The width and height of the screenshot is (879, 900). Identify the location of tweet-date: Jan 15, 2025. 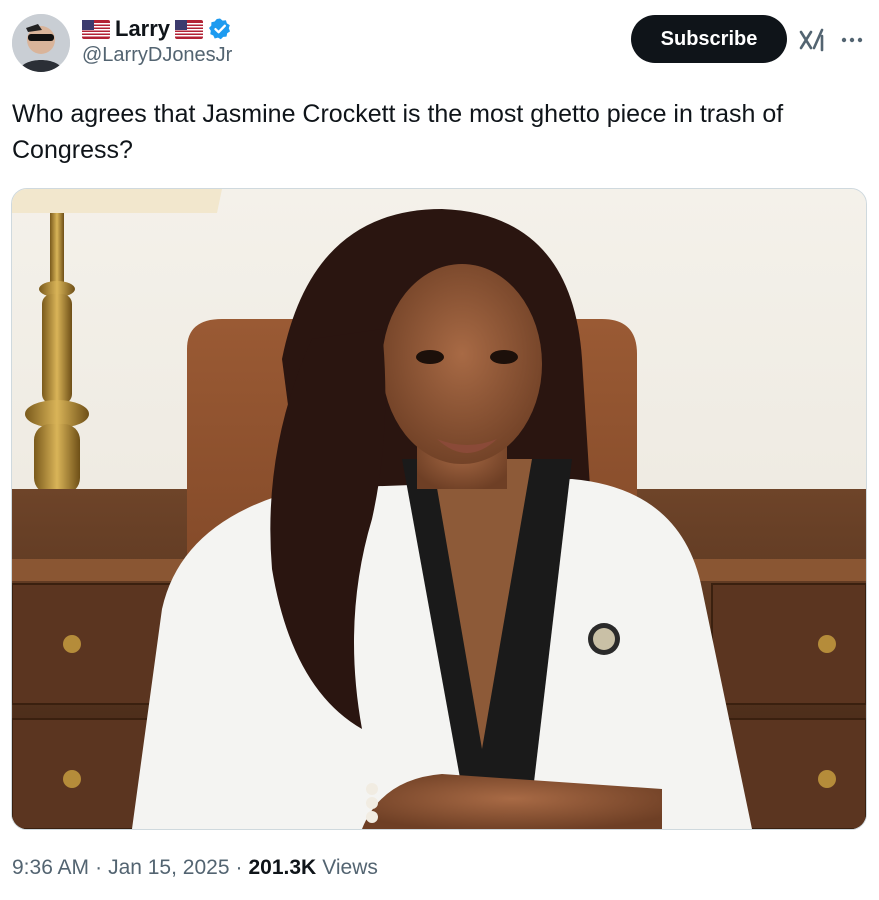
(168, 868).